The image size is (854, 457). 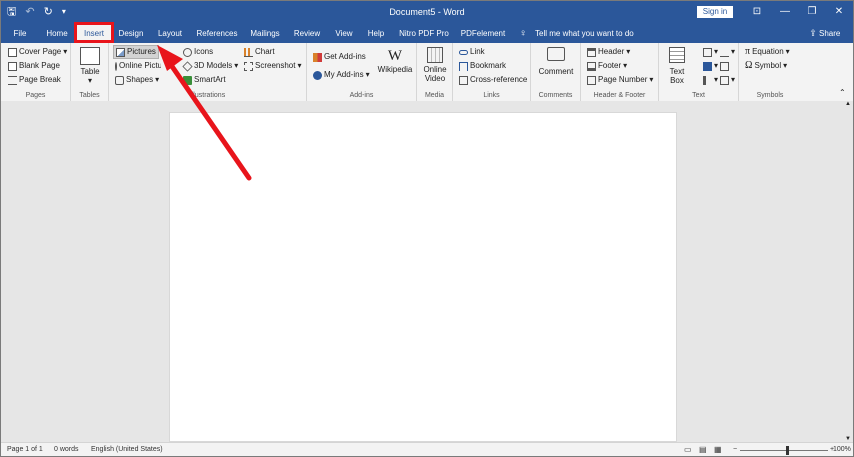 I want to click on annotation-arrow, so click(x=204, y=113).